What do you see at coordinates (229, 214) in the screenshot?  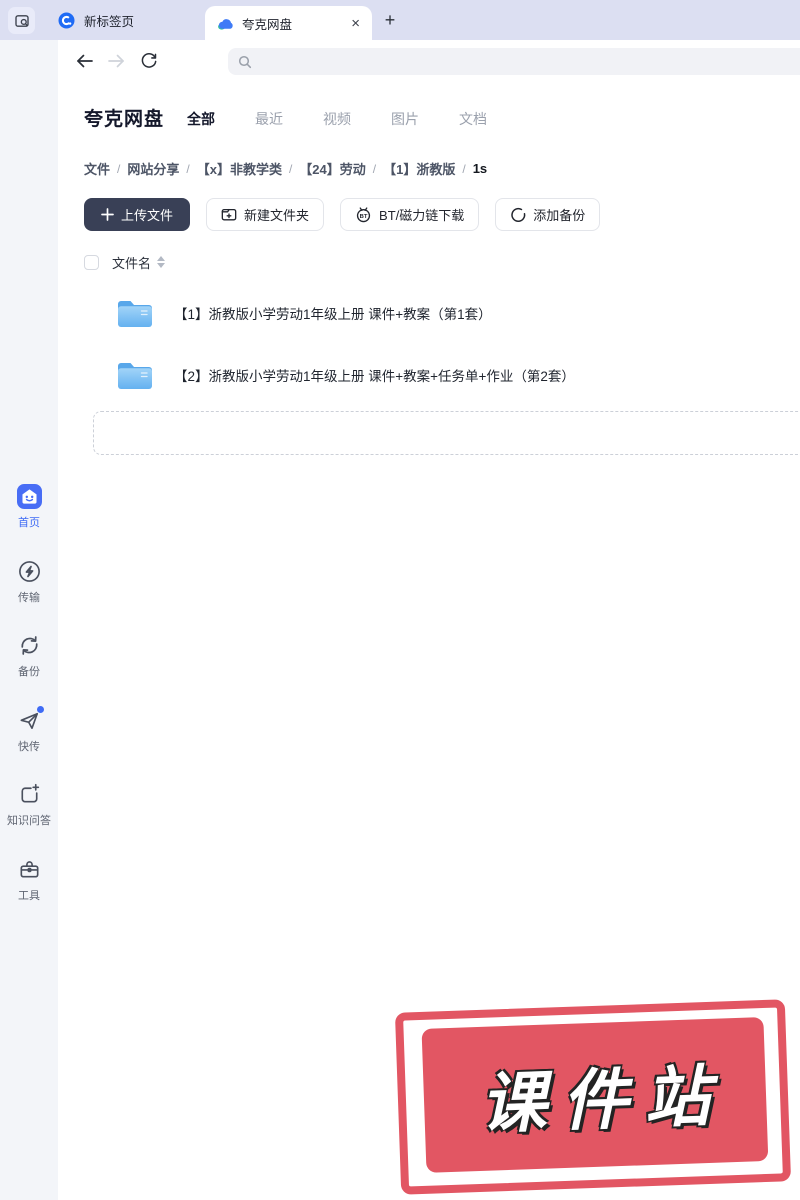 I see `folder-plus-icon` at bounding box center [229, 214].